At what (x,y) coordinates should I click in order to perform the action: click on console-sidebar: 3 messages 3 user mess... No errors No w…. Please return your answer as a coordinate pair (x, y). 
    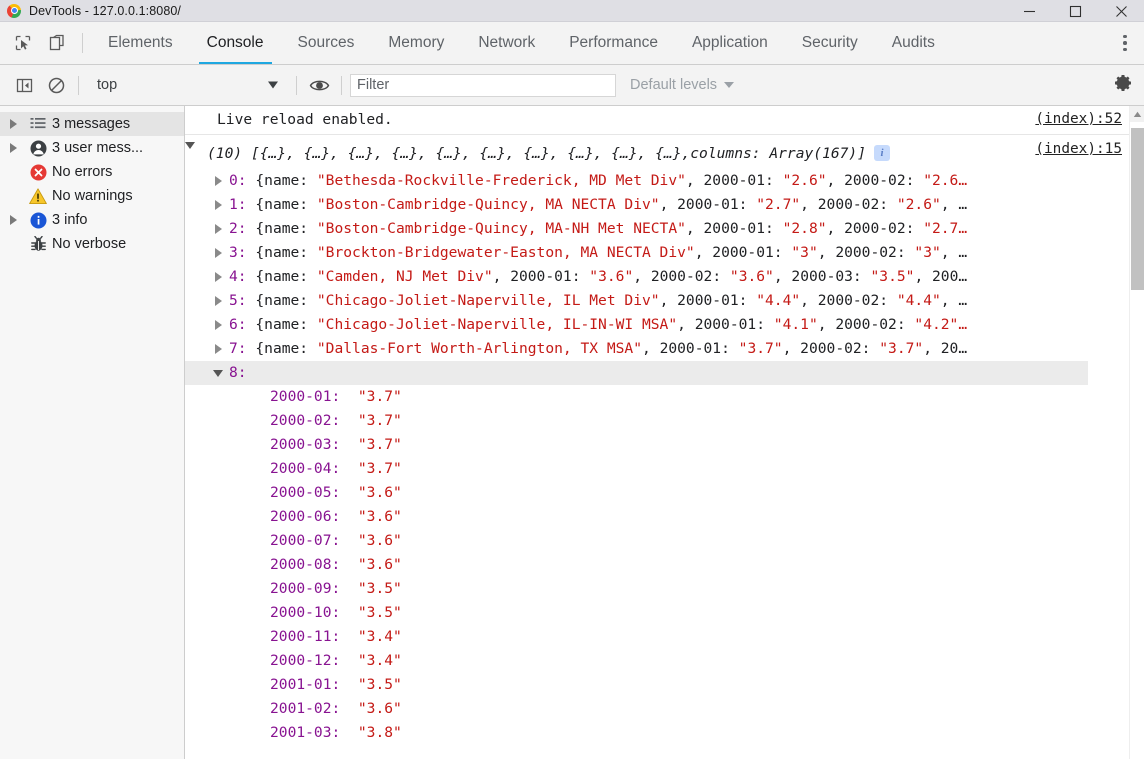
    Looking at the image, I should click on (92, 432).